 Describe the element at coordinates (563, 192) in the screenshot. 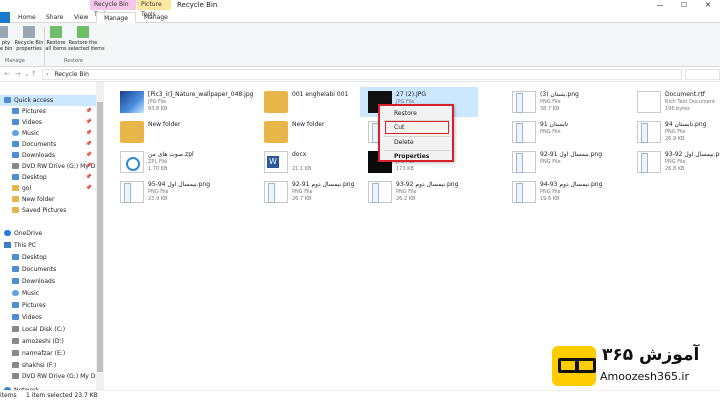

I see `file-item: نیمسال دوم 93-94.png PNG File 19.6 KB` at that location.